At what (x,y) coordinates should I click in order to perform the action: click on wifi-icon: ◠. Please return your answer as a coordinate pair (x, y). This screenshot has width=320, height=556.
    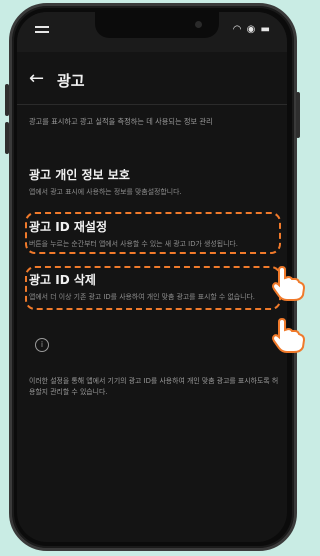
    Looking at the image, I should click on (237, 29).